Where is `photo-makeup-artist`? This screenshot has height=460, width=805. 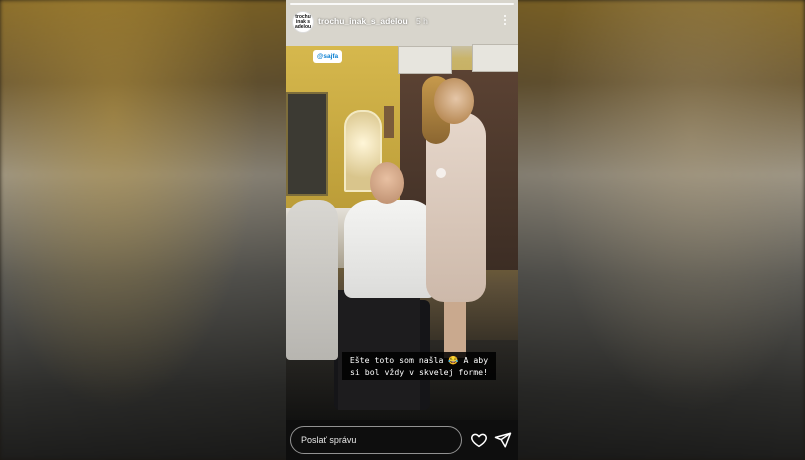
photo-makeup-artist is located at coordinates (312, 280).